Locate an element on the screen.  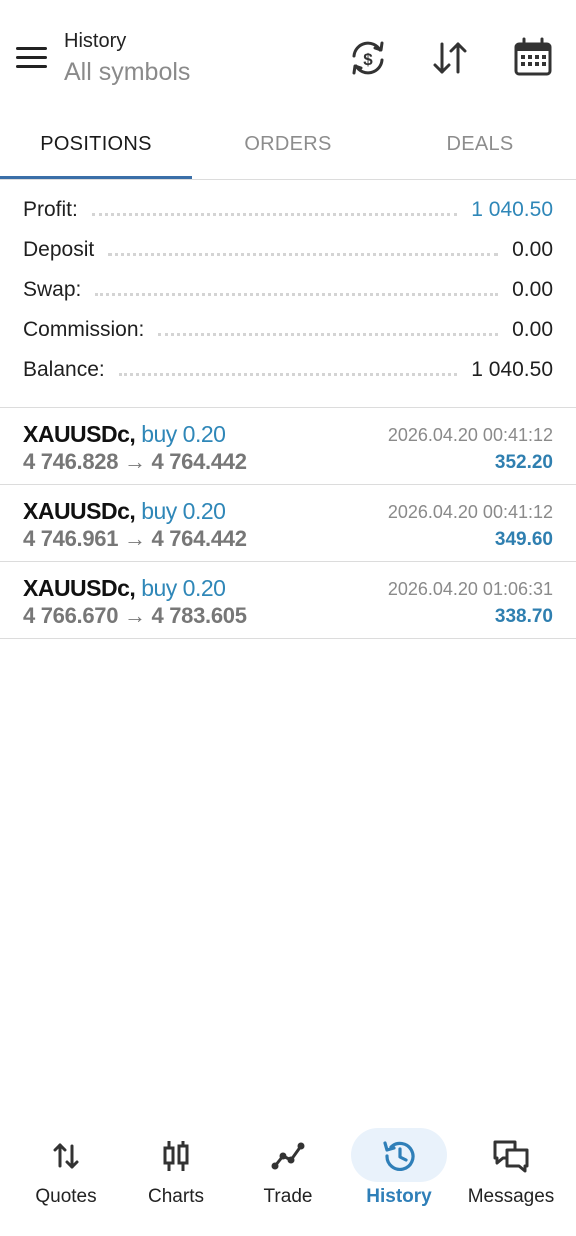
position-prices: 4 746.961 → 4 764.442 is located at coordinates (135, 538).